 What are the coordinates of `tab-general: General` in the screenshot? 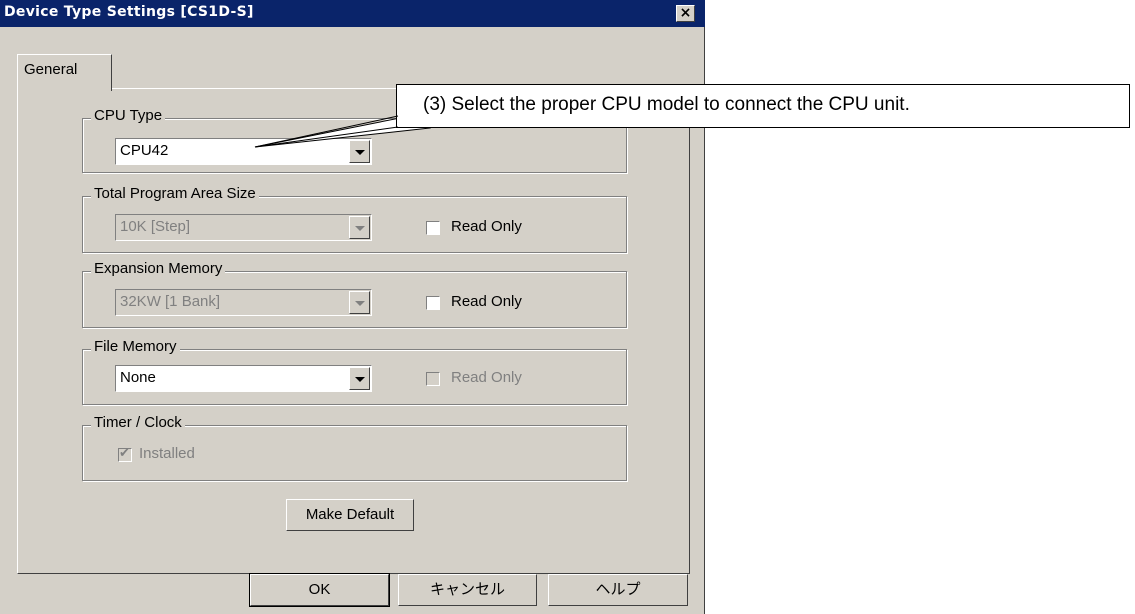 It's located at (64, 72).